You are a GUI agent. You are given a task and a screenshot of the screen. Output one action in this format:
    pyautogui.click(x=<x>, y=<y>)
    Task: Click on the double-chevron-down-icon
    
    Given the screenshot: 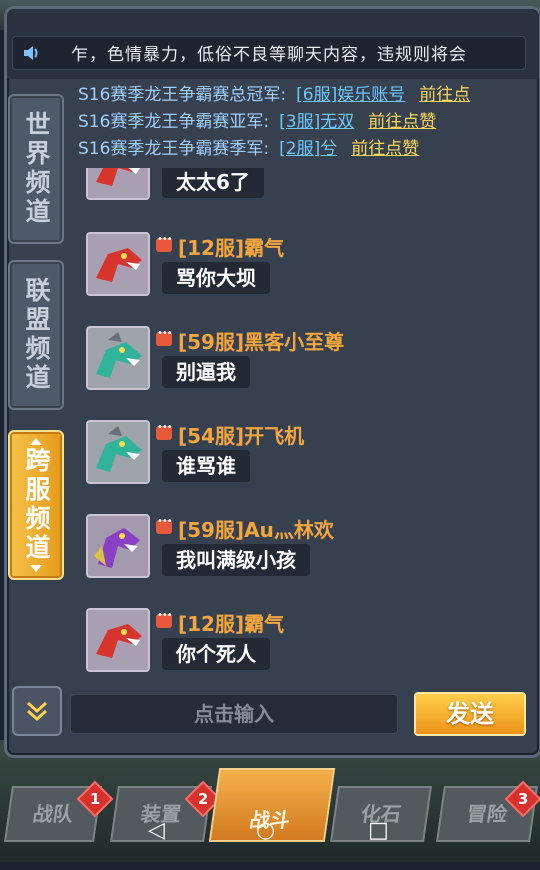 What is the action you would take?
    pyautogui.click(x=37, y=711)
    